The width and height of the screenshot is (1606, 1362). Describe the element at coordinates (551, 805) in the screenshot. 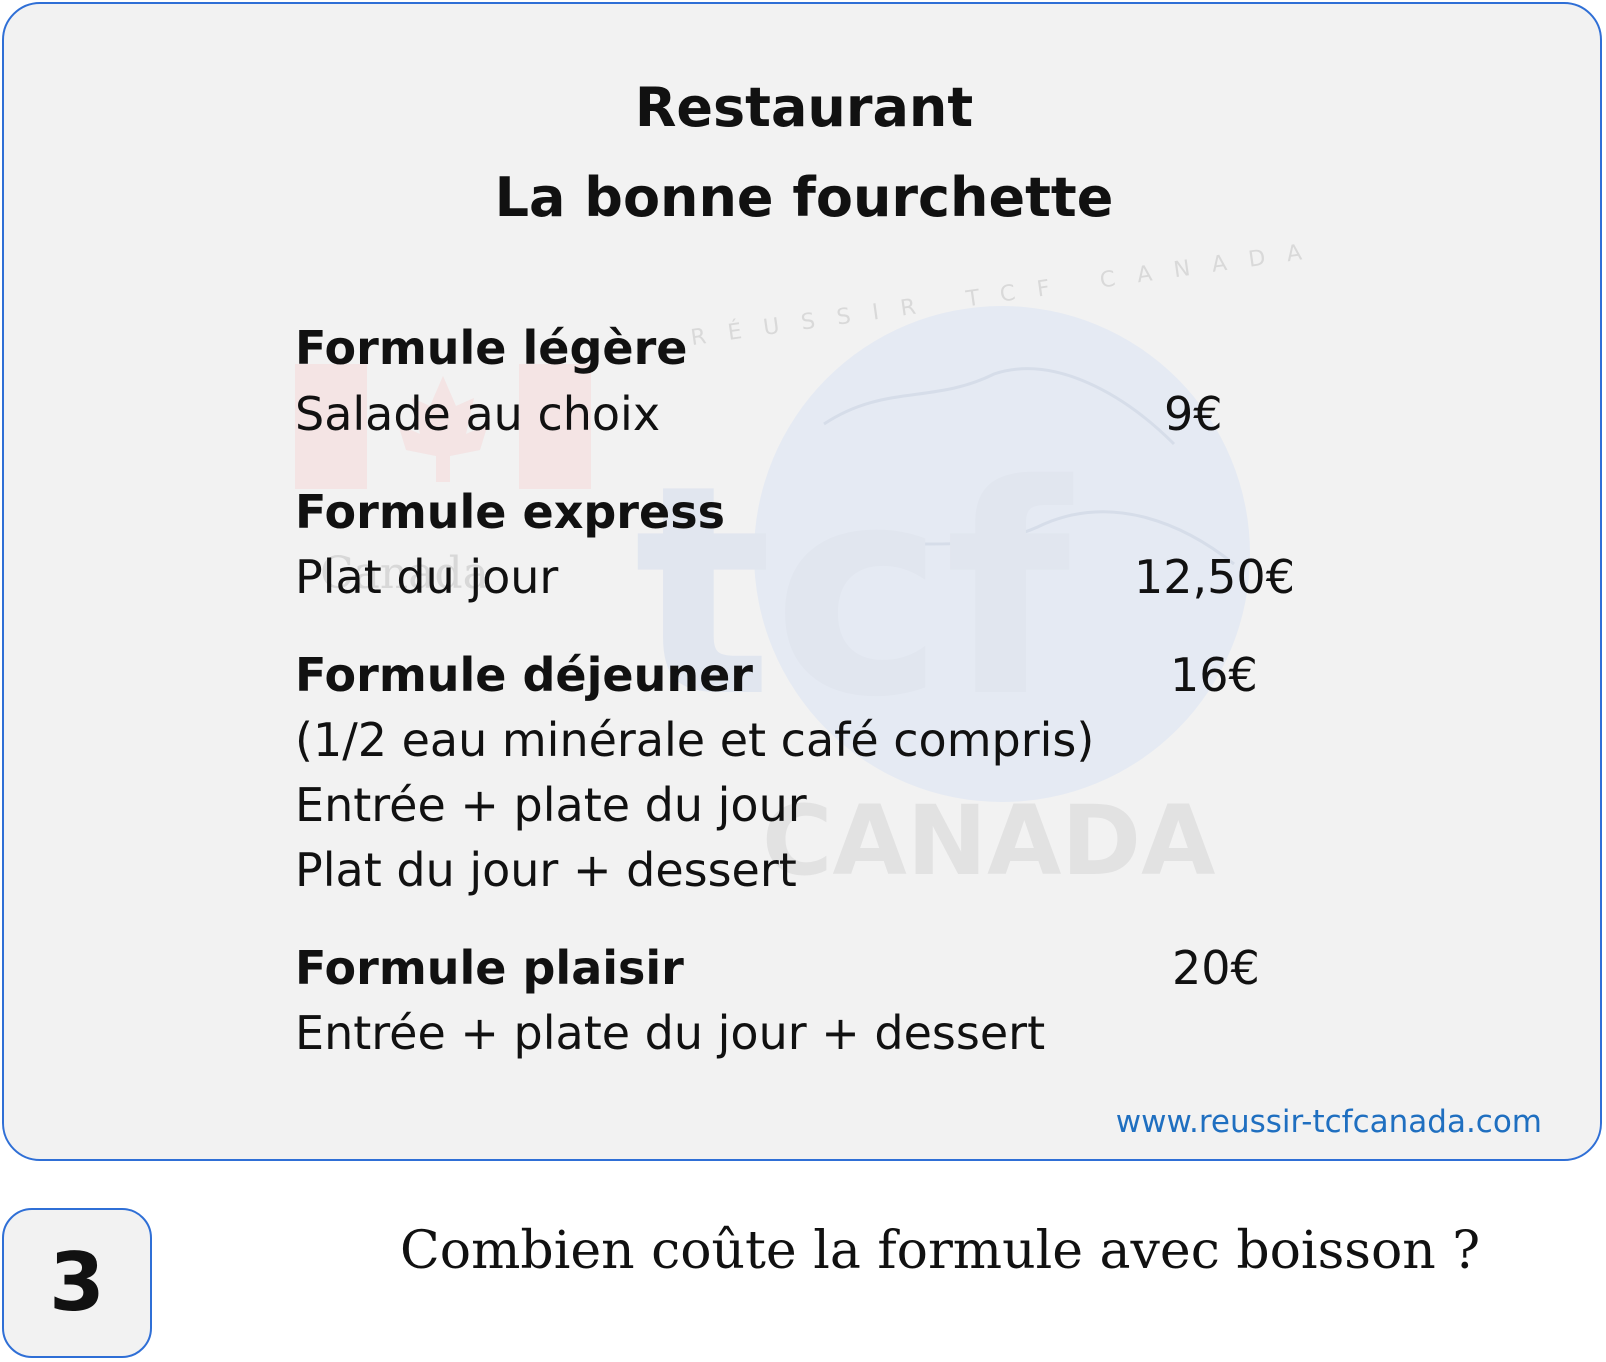

I see `formula-line: Entrée + plate du jour` at that location.